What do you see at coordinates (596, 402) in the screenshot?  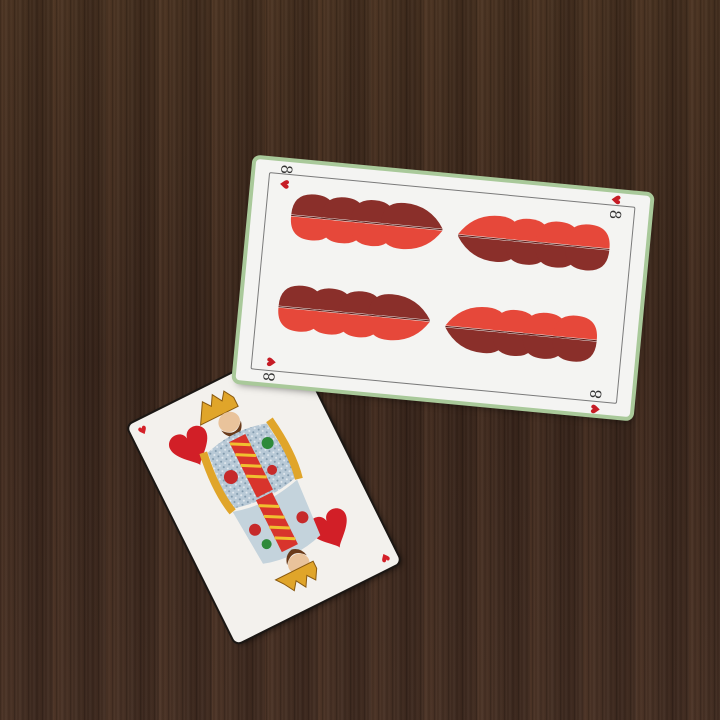 I see `card-index-bottom-right: ♥ 8` at bounding box center [596, 402].